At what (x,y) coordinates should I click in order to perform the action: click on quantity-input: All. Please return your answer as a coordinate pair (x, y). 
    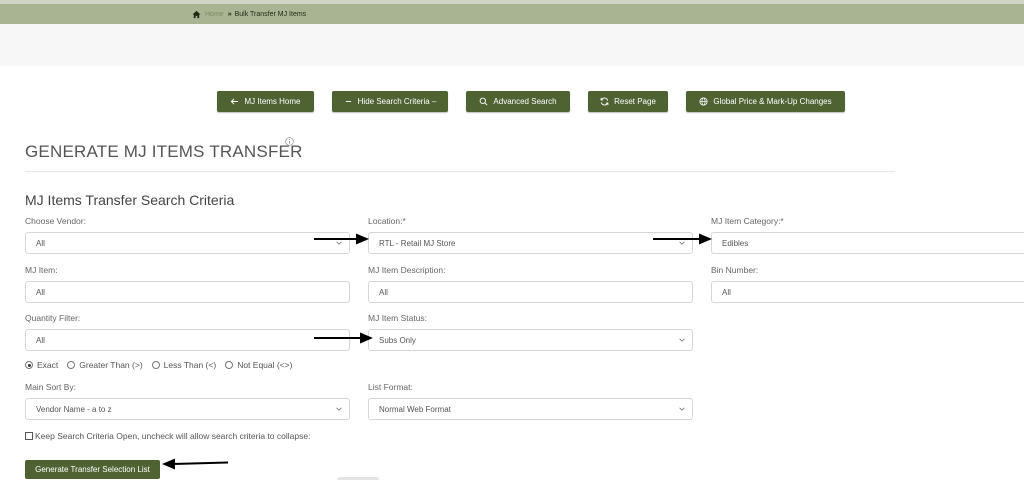
    Looking at the image, I should click on (187, 340).